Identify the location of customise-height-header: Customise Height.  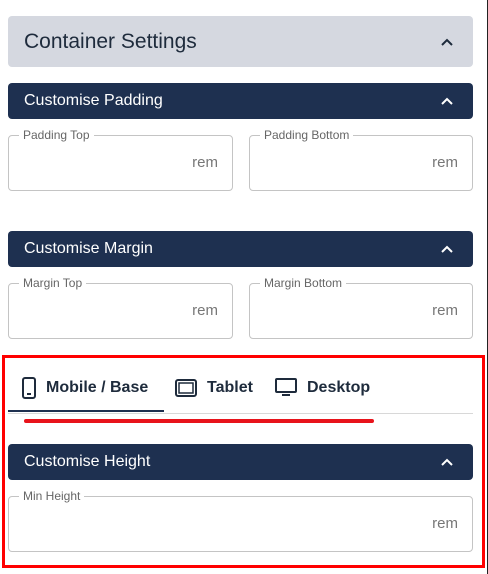
(240, 462).